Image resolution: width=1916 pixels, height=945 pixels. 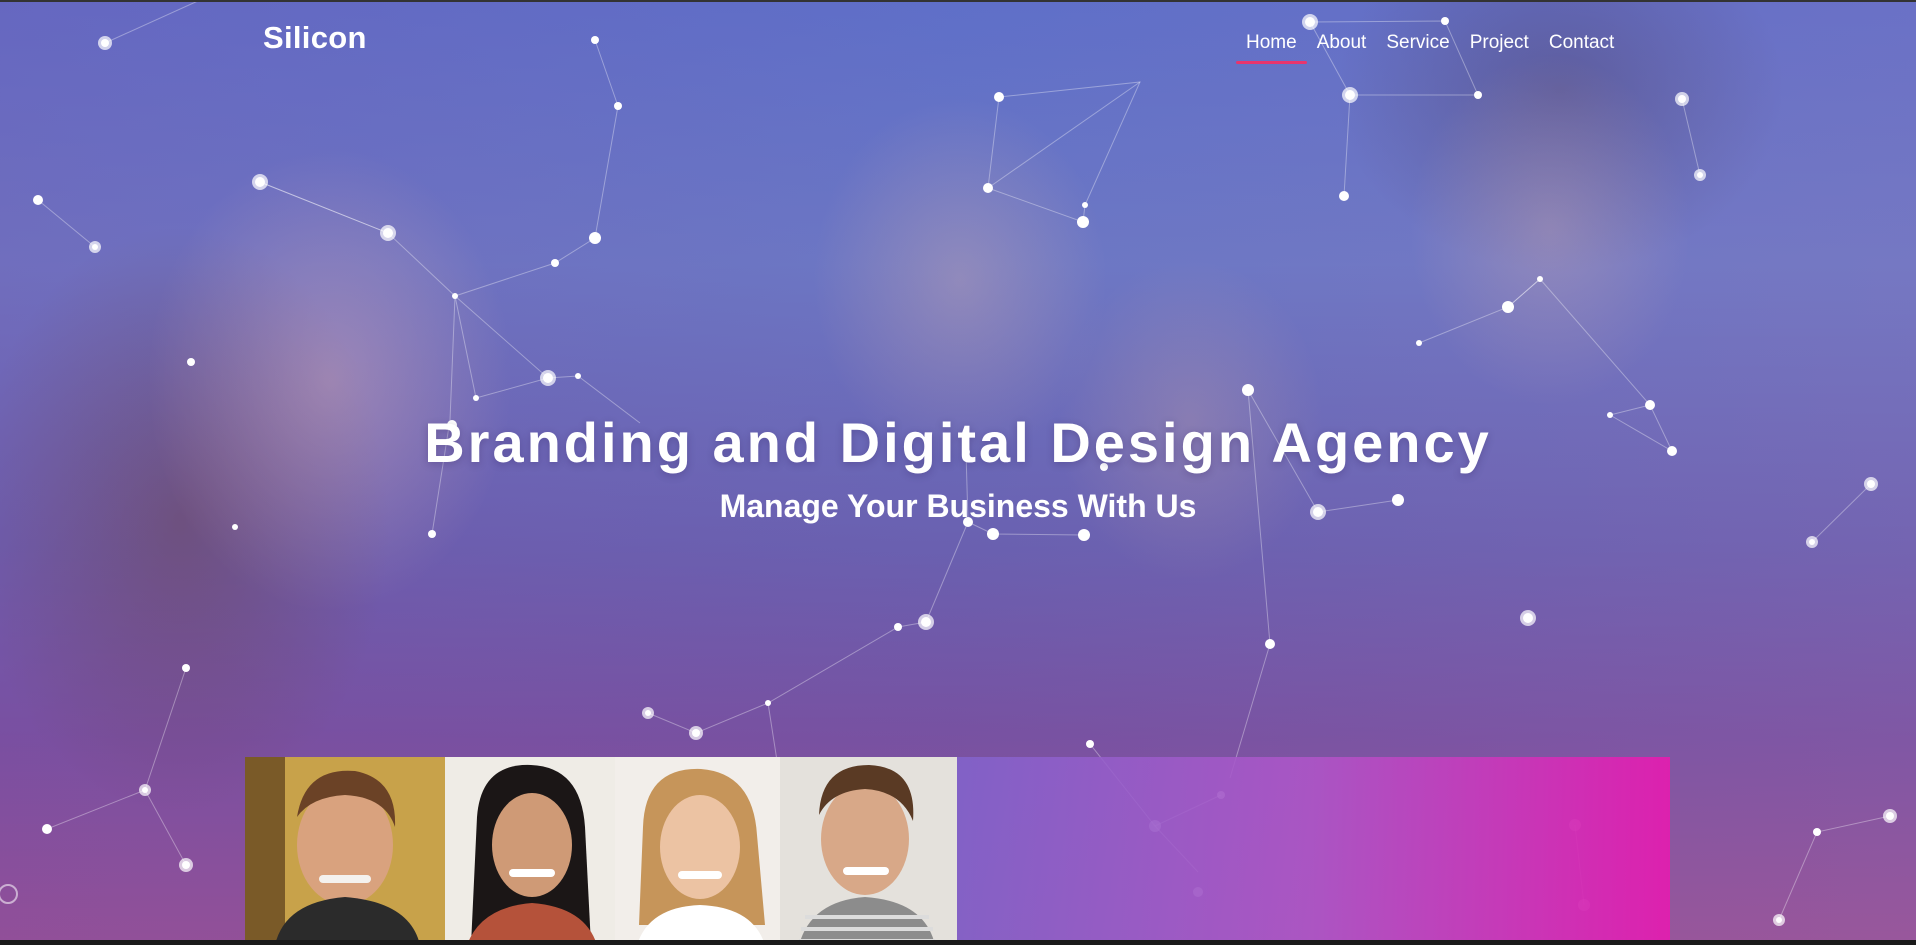 I want to click on hero-title: Branding and Digital Design Agency, so click(x=958, y=442).